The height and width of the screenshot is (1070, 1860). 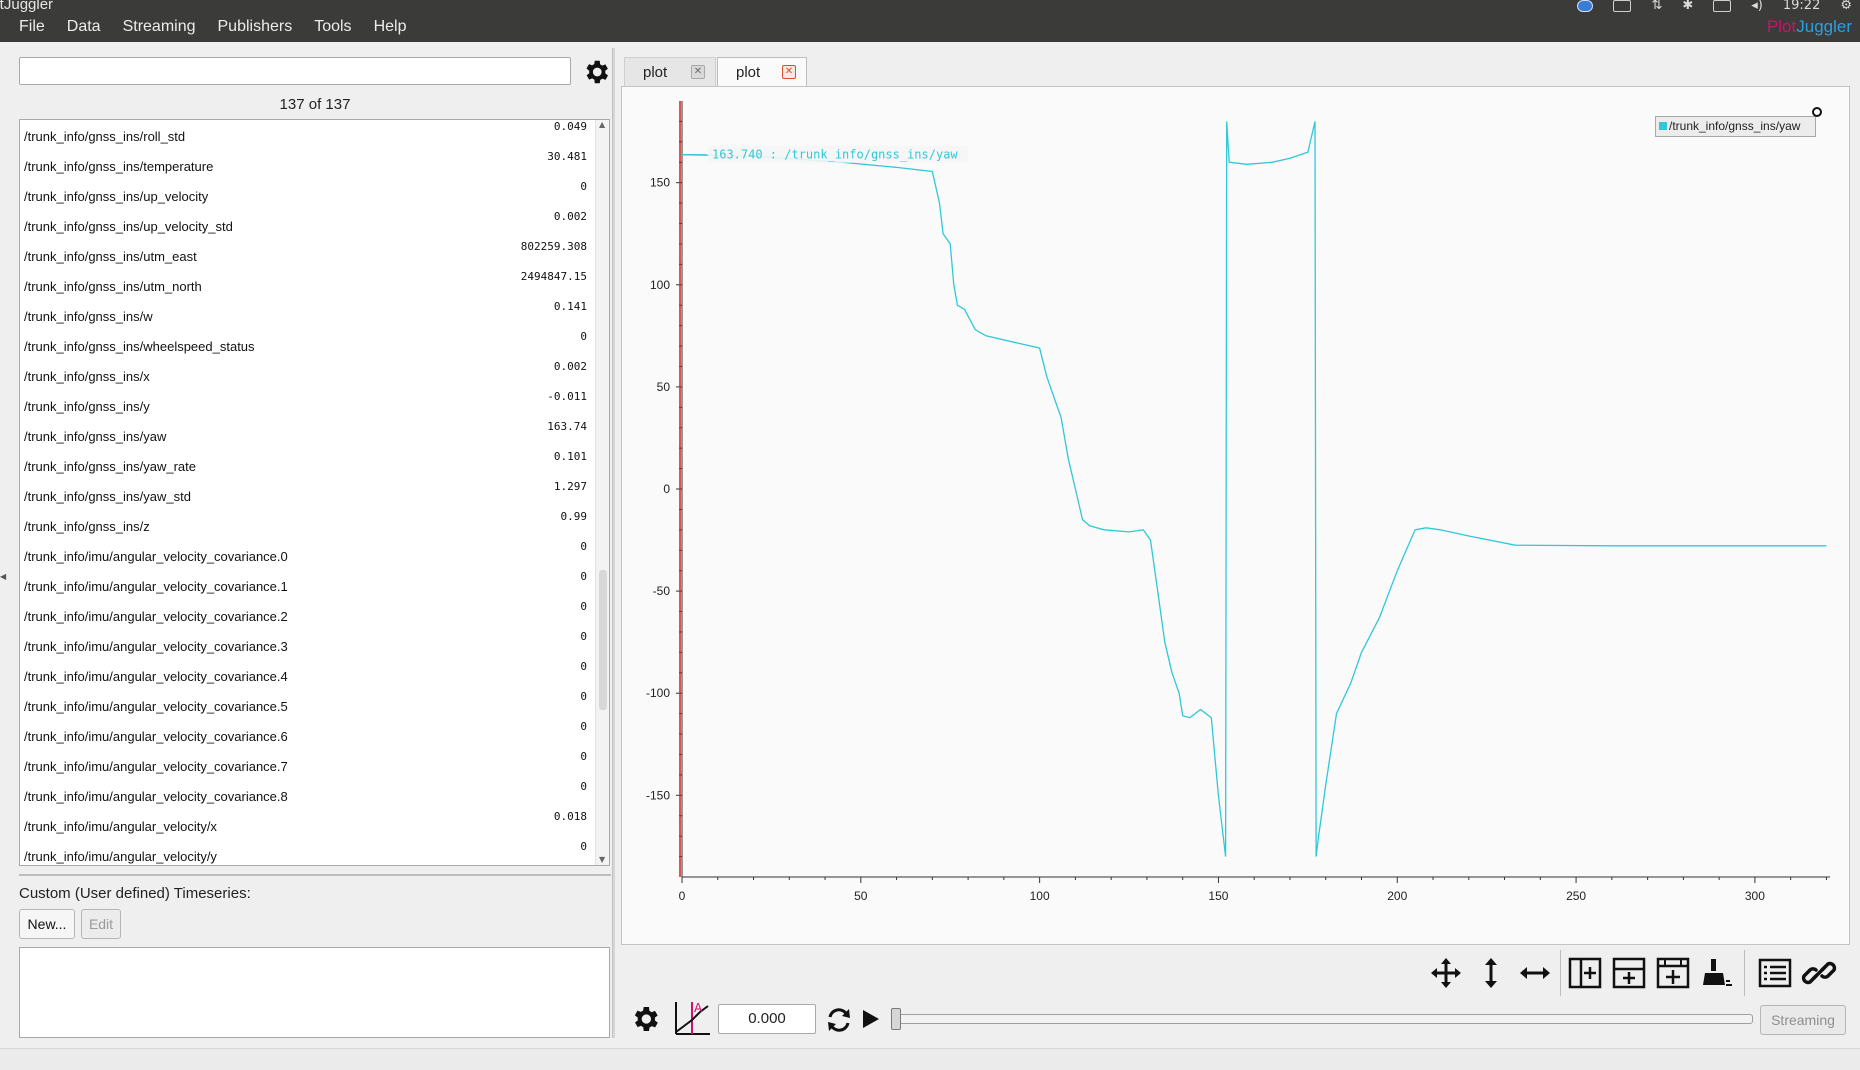 I want to click on split-vertical-icon, so click(x=1629, y=973).